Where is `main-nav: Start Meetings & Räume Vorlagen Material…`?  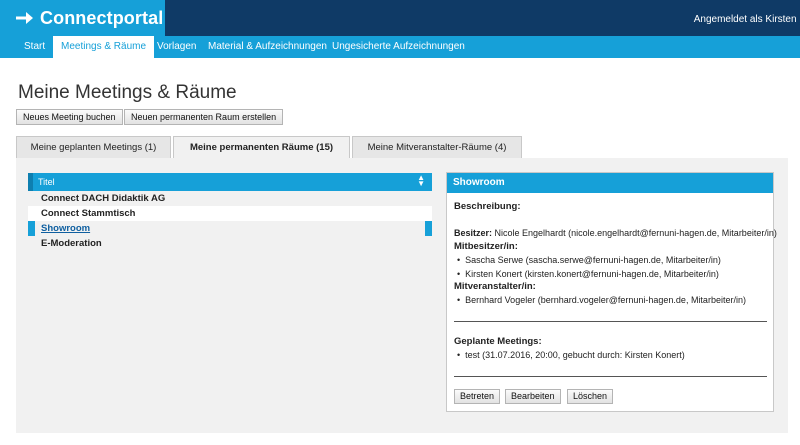 main-nav: Start Meetings & Räume Vorlagen Material… is located at coordinates (400, 47).